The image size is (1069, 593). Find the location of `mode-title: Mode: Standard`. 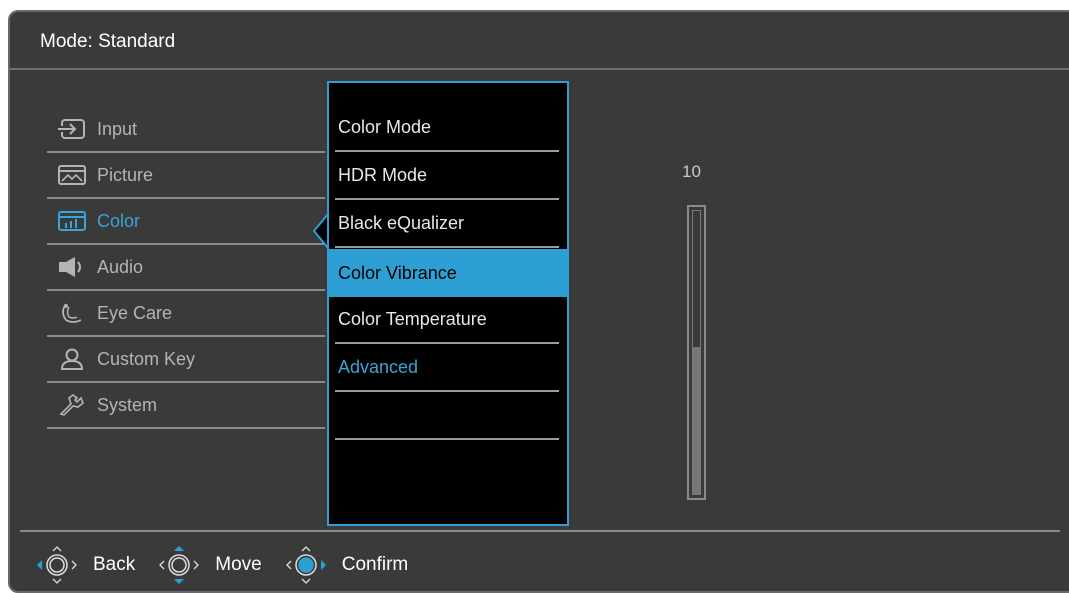

mode-title: Mode: Standard is located at coordinates (108, 41).